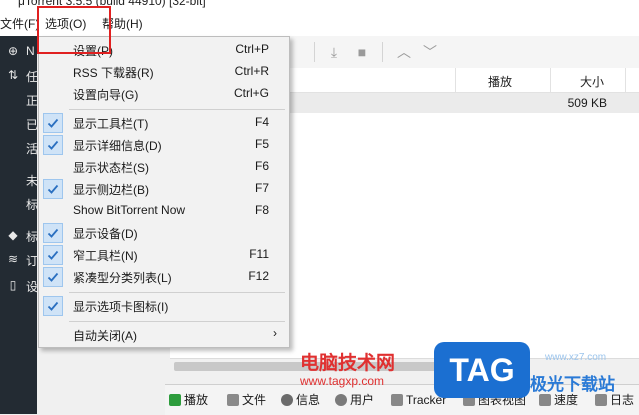 Image resolution: width=639 pixels, height=415 pixels. I want to click on tab-label: 速度, so click(566, 400).